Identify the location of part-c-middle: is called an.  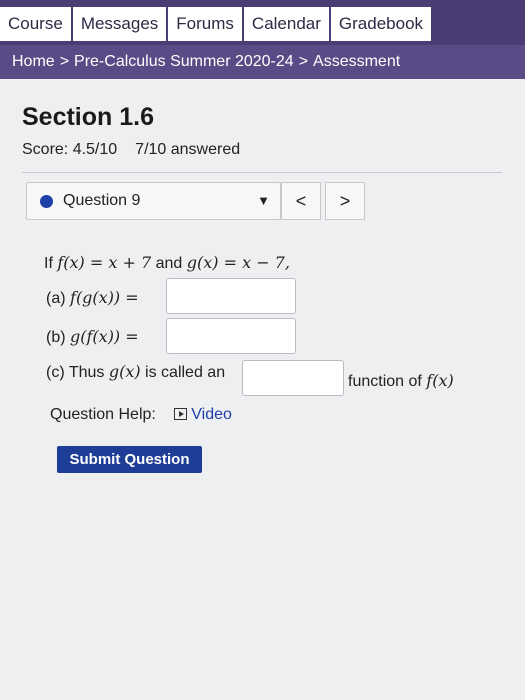
(185, 372).